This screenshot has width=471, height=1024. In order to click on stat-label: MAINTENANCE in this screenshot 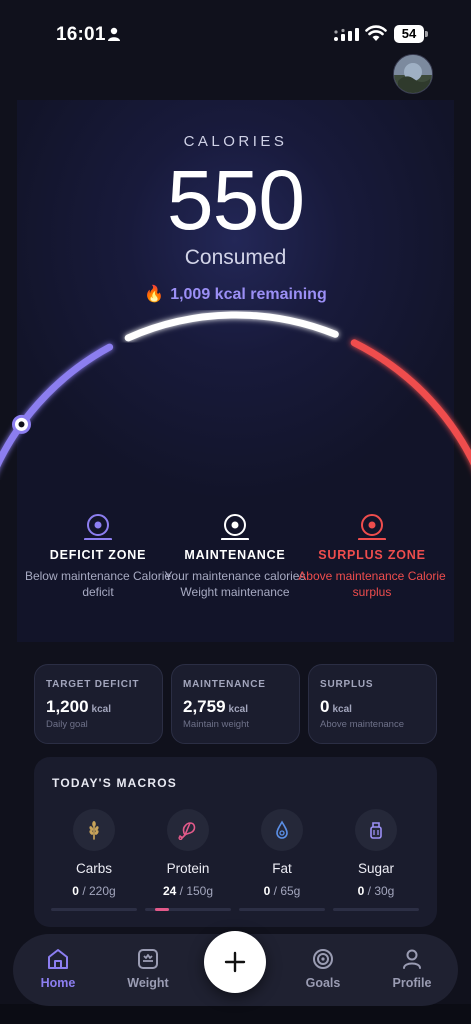, I will do `click(224, 684)`.